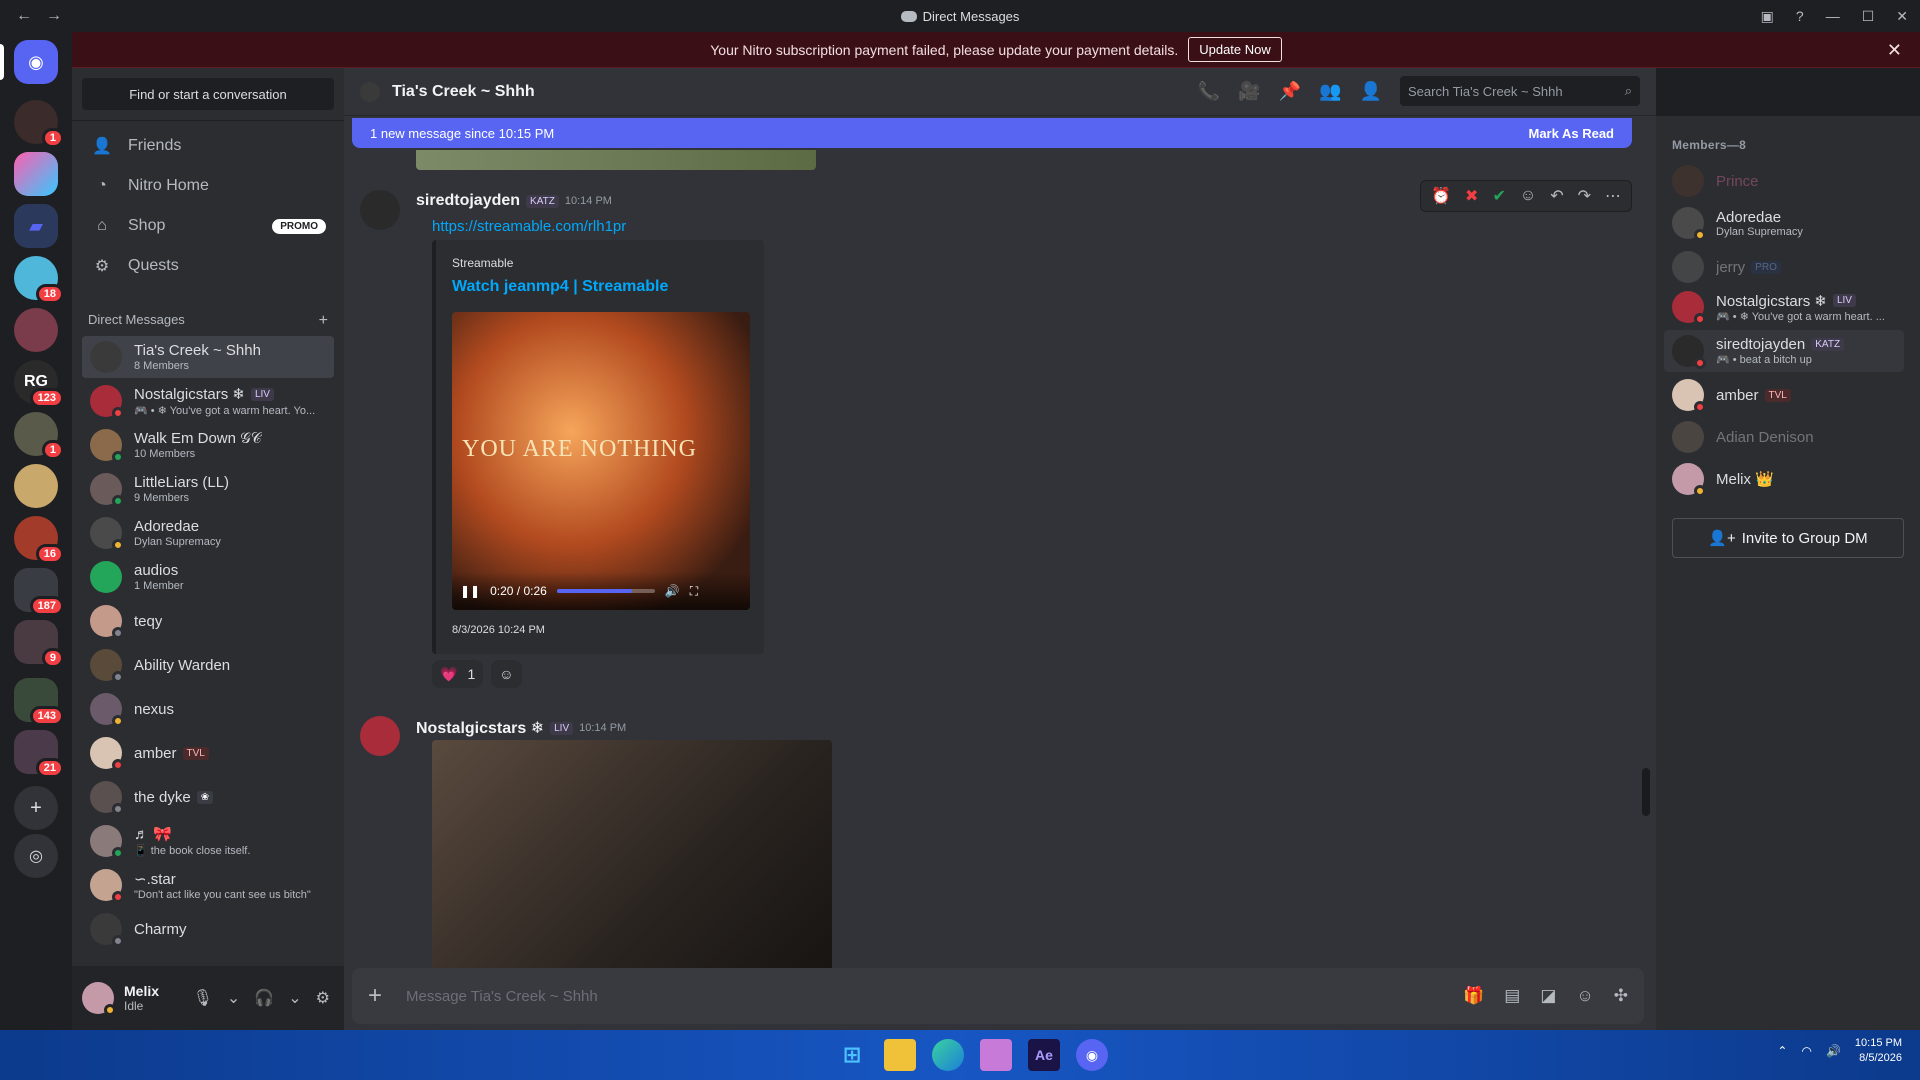  Describe the element at coordinates (1806, 1051) in the screenshot. I see `wifi-icon: ◠` at that location.